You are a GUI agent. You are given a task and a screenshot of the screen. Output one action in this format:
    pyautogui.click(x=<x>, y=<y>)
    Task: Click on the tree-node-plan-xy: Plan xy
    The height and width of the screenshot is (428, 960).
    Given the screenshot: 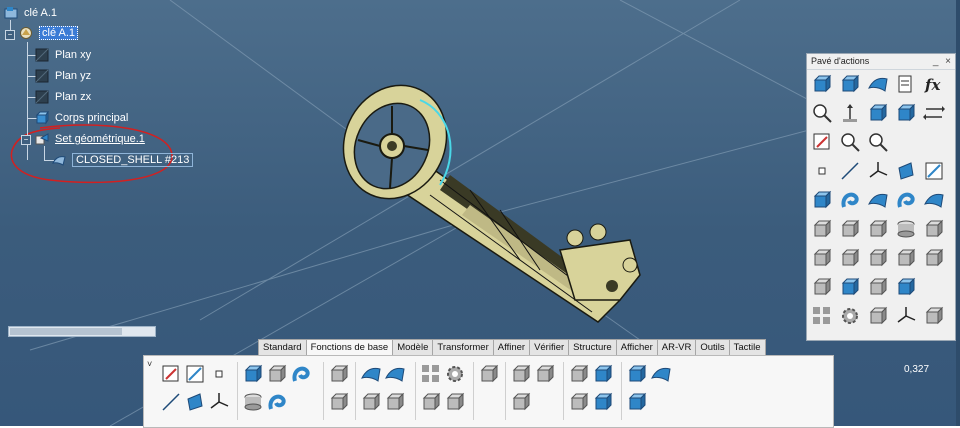 What is the action you would take?
    pyautogui.click(x=63, y=55)
    